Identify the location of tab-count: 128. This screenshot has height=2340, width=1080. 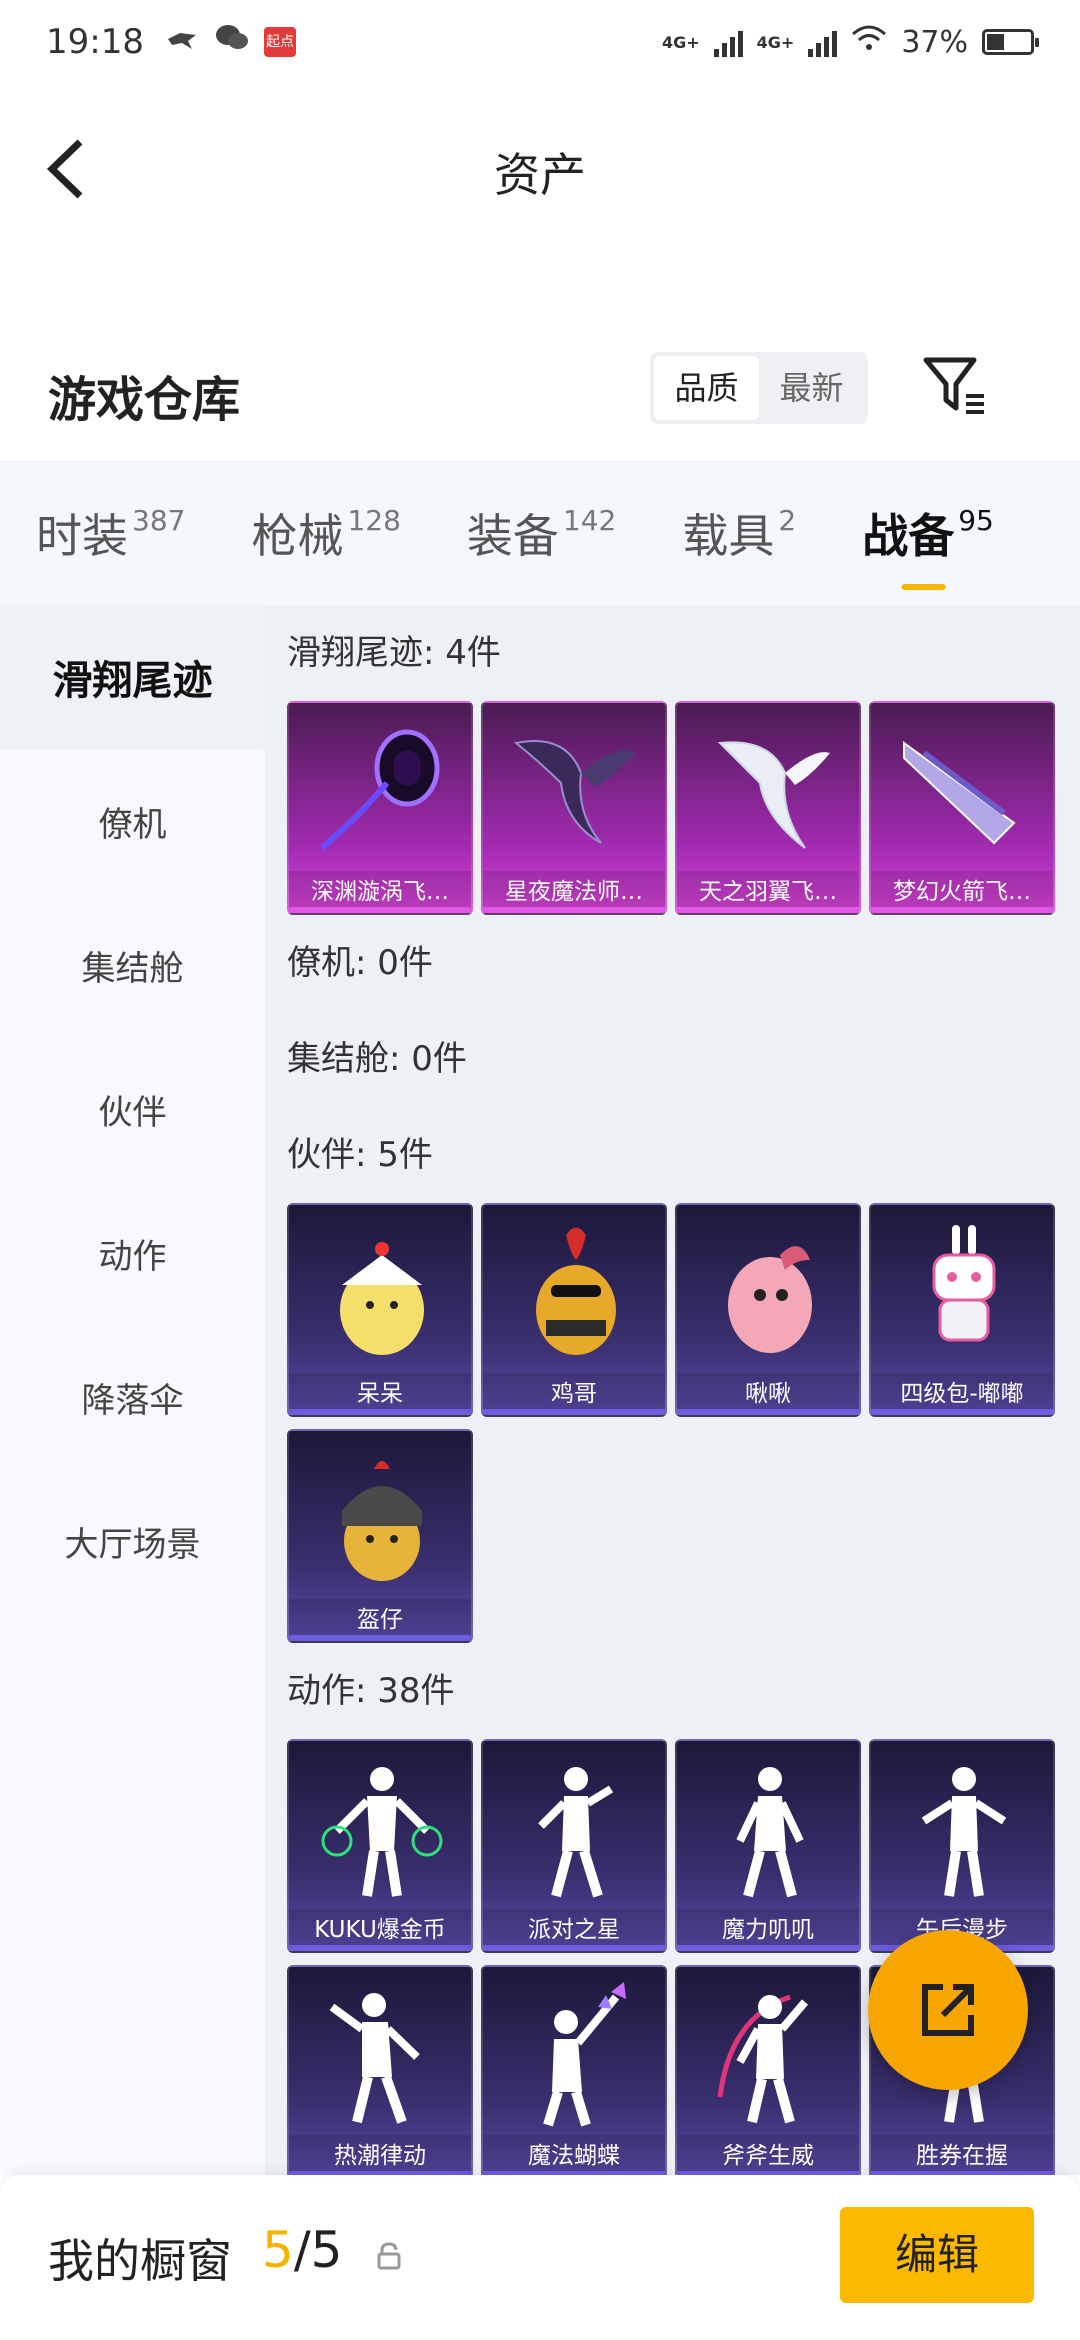
(374, 520).